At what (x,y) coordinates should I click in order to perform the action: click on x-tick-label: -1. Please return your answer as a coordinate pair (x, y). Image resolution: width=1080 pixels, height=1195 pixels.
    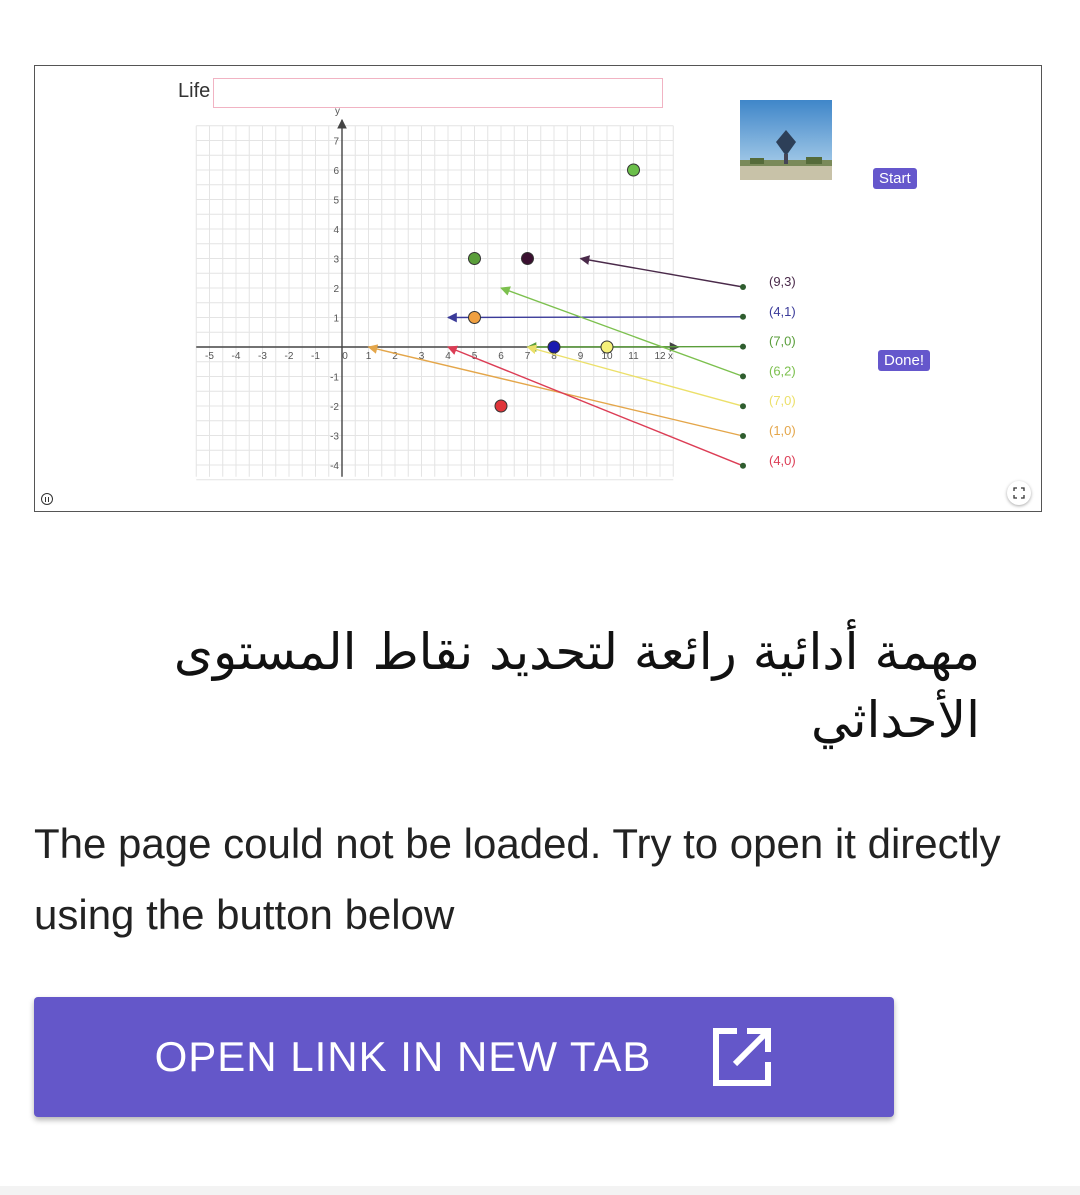
    Looking at the image, I should click on (315, 356).